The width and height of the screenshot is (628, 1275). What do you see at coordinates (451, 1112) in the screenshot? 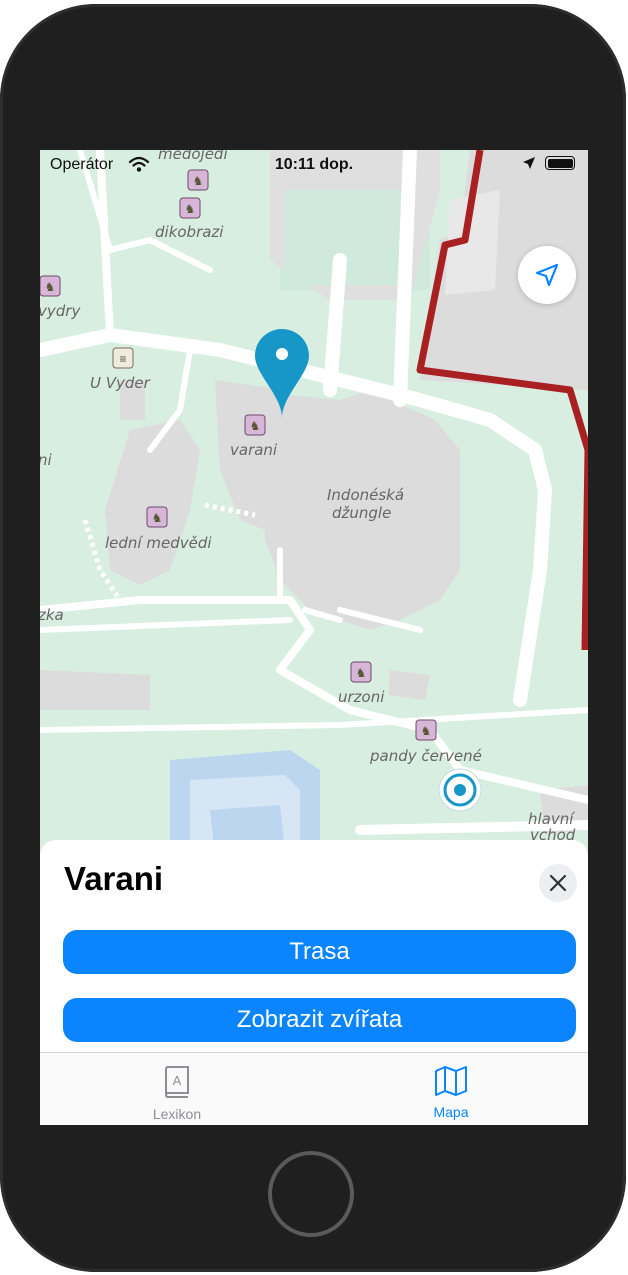
I see `tab-mapa-label: Mapa` at bounding box center [451, 1112].